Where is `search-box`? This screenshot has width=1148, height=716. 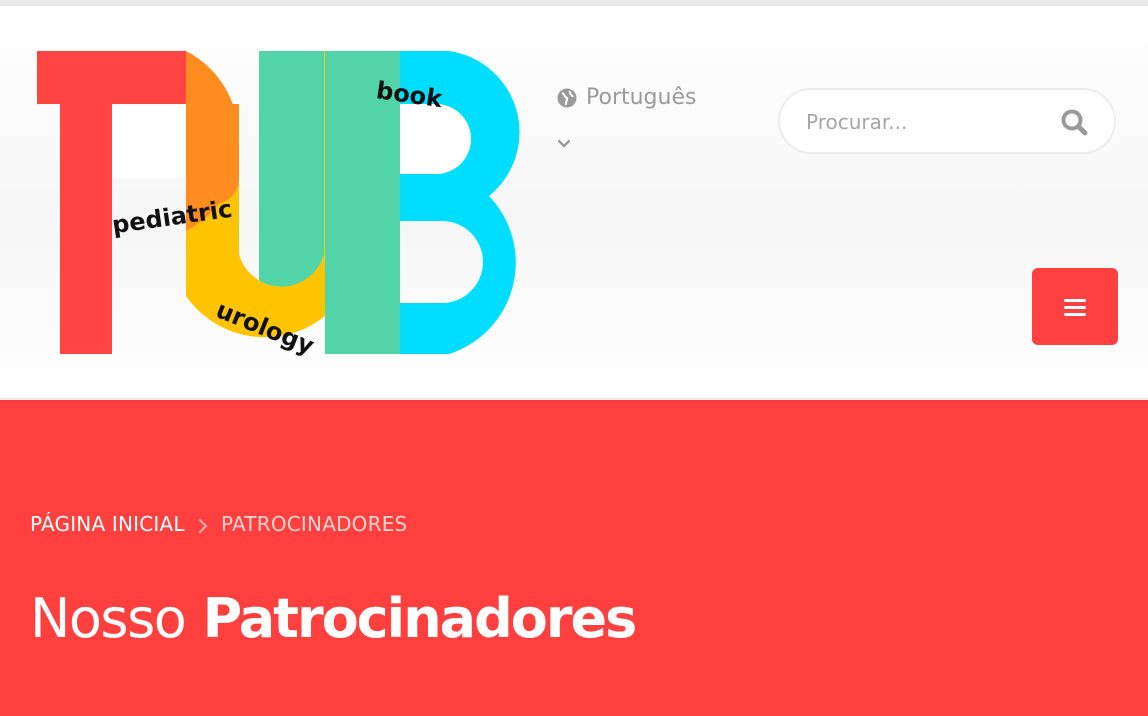 search-box is located at coordinates (947, 121).